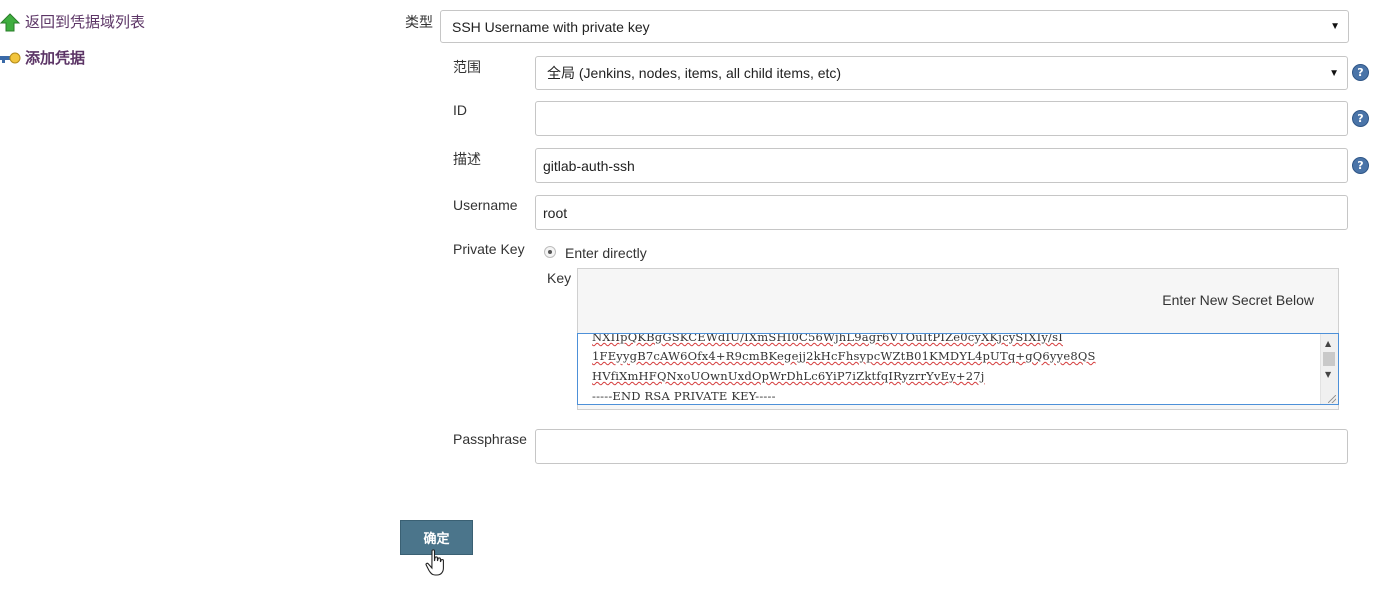 The height and width of the screenshot is (594, 1381). Describe the element at coordinates (467, 159) in the screenshot. I see `description-label: 描述` at that location.